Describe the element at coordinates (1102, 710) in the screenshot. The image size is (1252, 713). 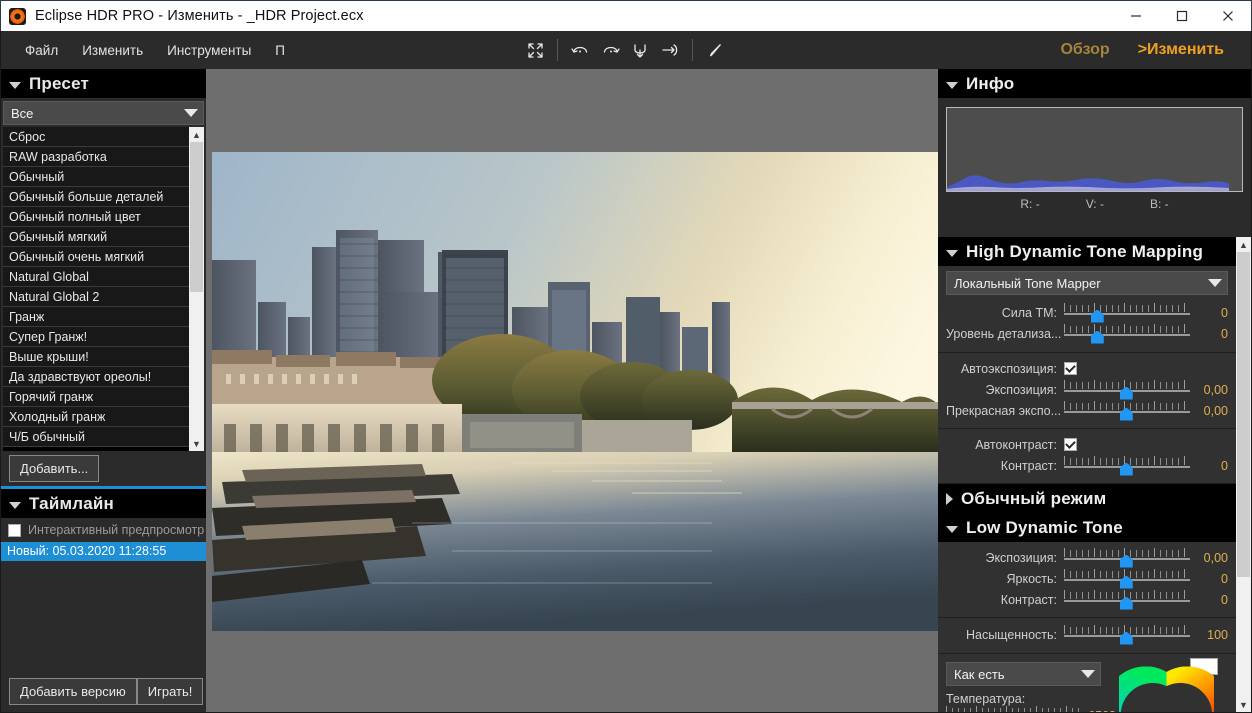
I see `temperature-value: 6503` at that location.